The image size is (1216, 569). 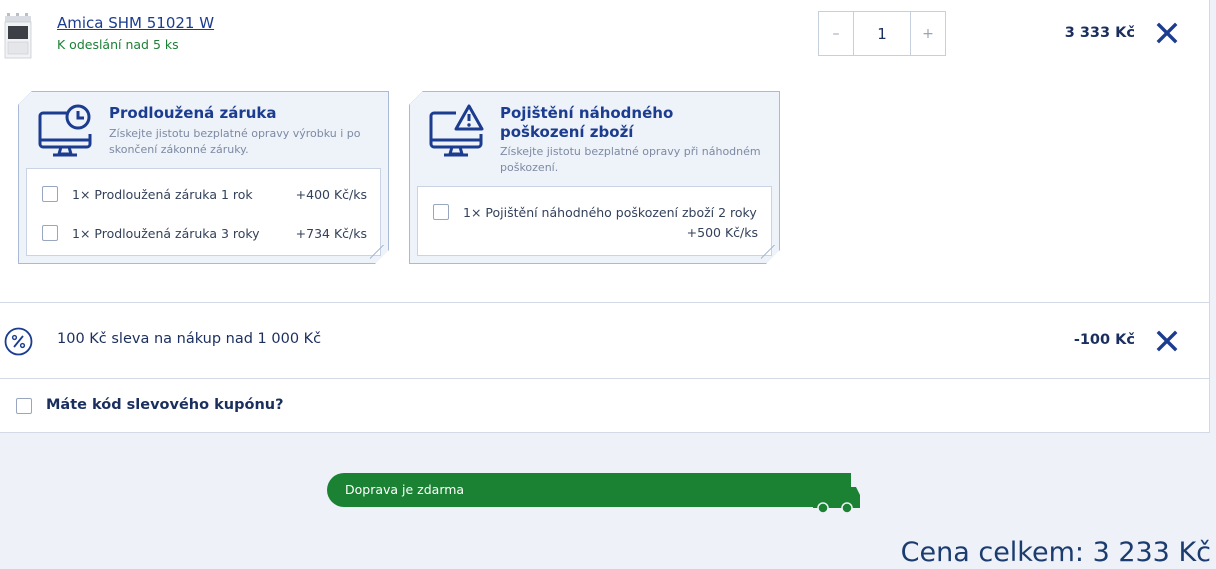 What do you see at coordinates (836, 497) in the screenshot?
I see `truck-icon` at bounding box center [836, 497].